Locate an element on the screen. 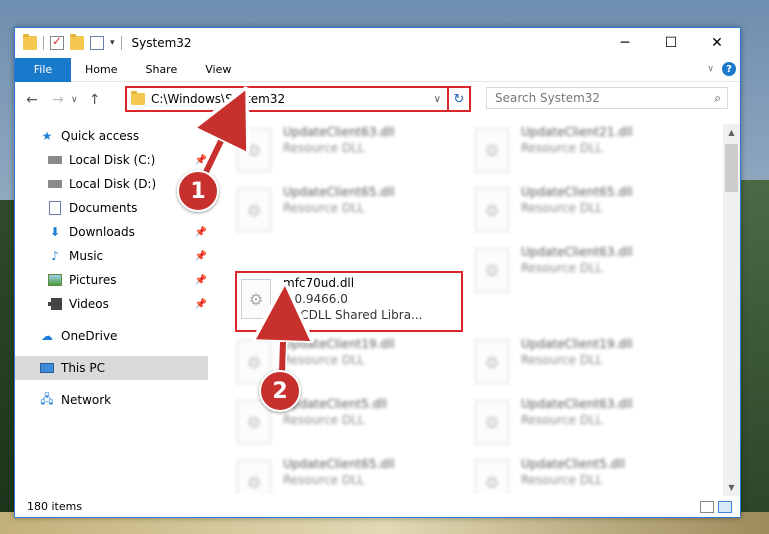 The width and height of the screenshot is (769, 534). folder-icon is located at coordinates (30, 42).